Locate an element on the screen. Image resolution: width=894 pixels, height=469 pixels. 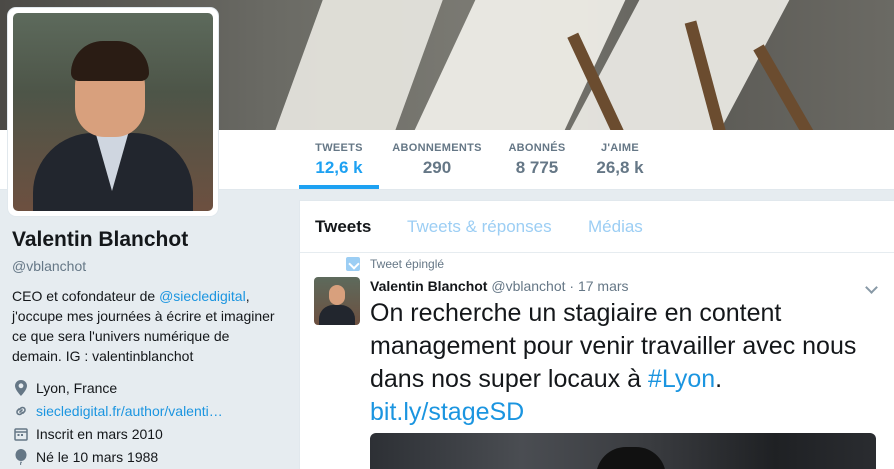
meta-birthday: Né le 10 mars 1988 is located at coordinates (147, 456).